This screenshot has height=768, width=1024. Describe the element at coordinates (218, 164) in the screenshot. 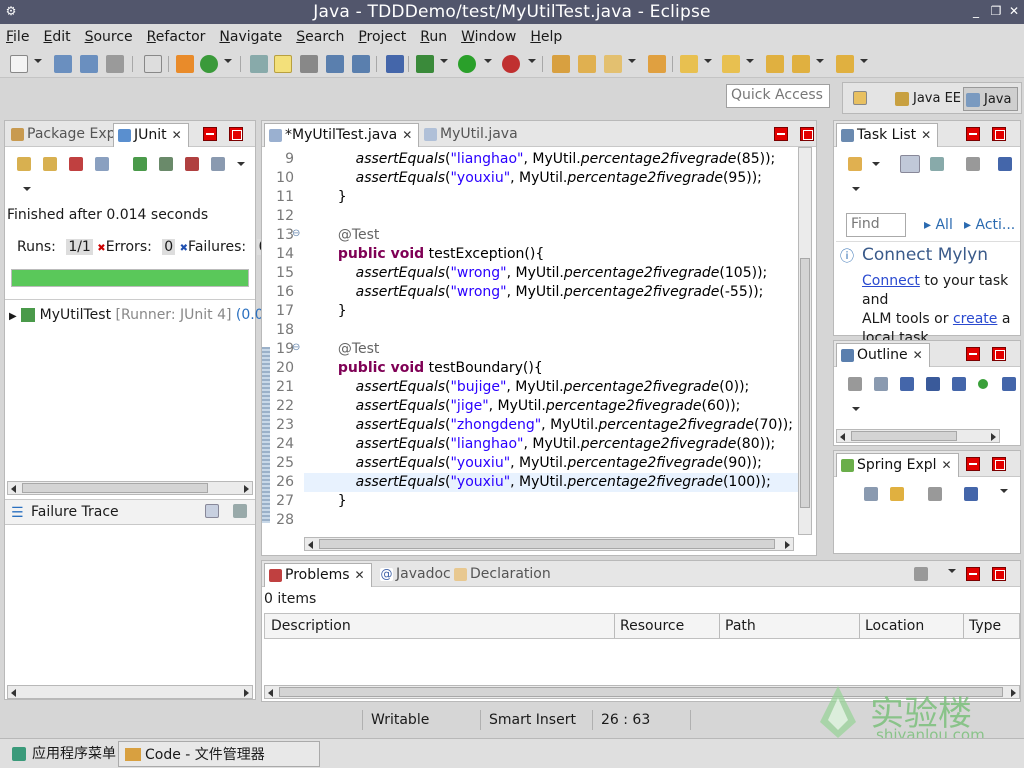

I see `history-icon` at that location.